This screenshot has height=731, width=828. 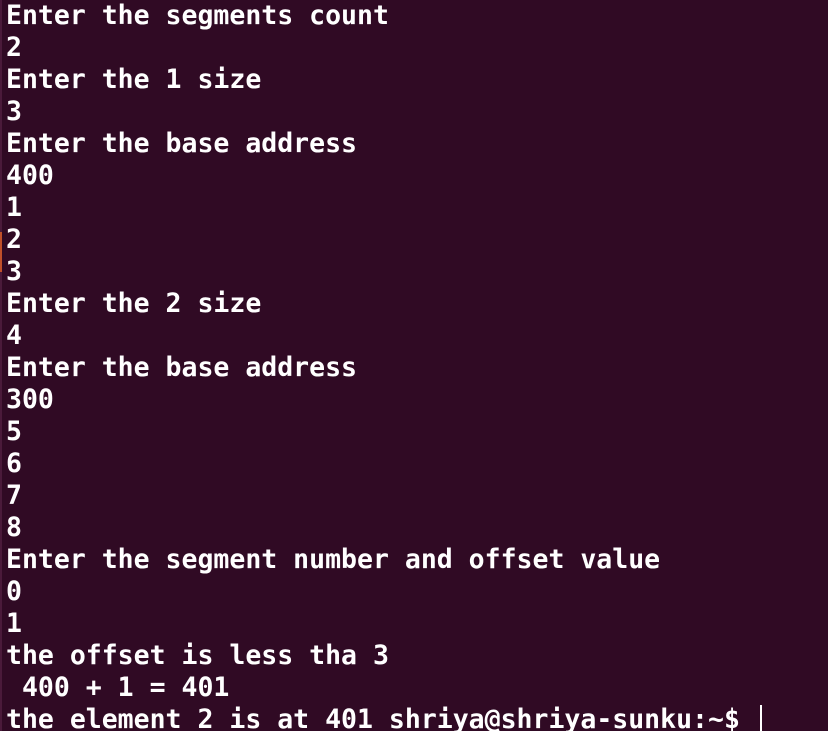 What do you see at coordinates (197, 655) in the screenshot?
I see `output-line: the offset is less tha 3` at bounding box center [197, 655].